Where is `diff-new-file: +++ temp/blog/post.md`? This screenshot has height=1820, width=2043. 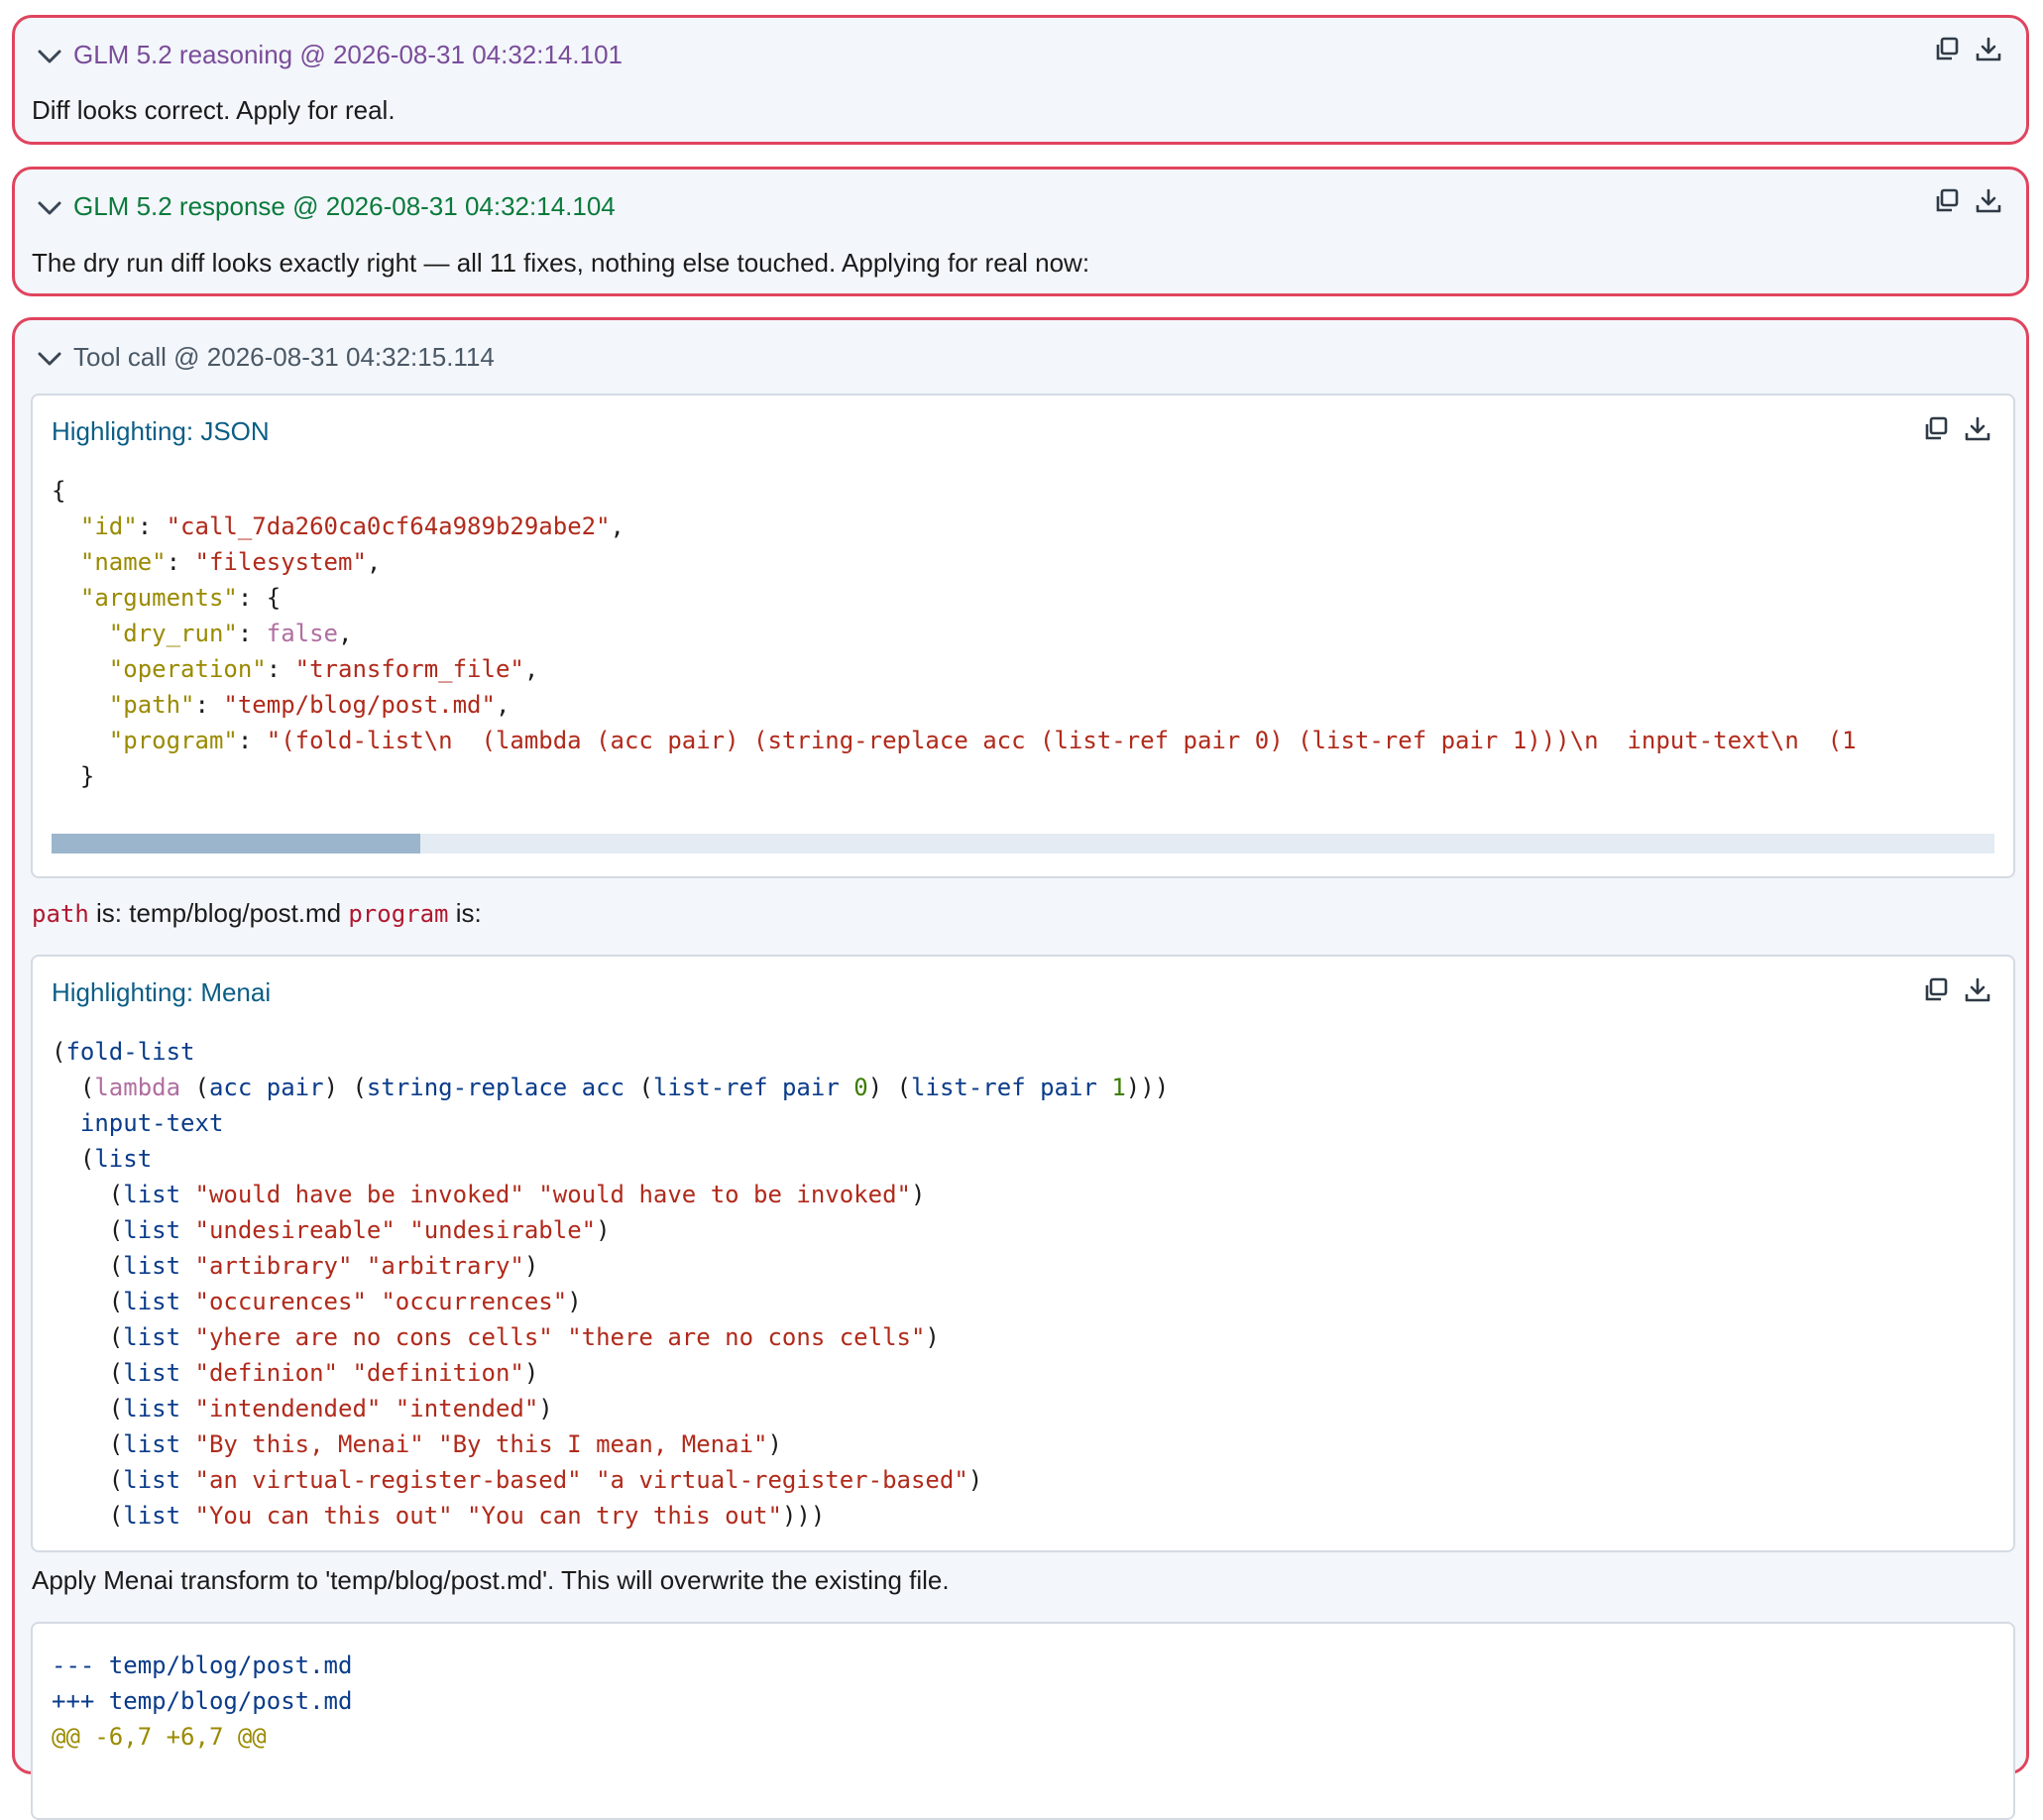 diff-new-file: +++ temp/blog/post.md is located at coordinates (203, 1701).